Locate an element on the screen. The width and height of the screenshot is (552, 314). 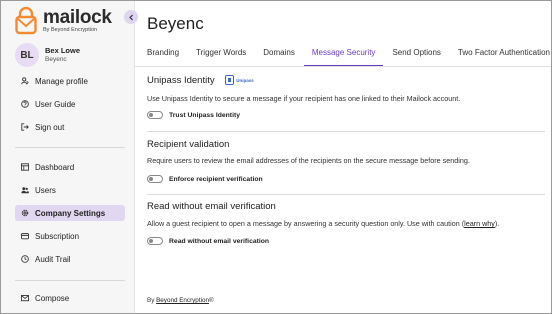
tab-two-factor-authentication: Two Factor Authentication is located at coordinates (504, 56).